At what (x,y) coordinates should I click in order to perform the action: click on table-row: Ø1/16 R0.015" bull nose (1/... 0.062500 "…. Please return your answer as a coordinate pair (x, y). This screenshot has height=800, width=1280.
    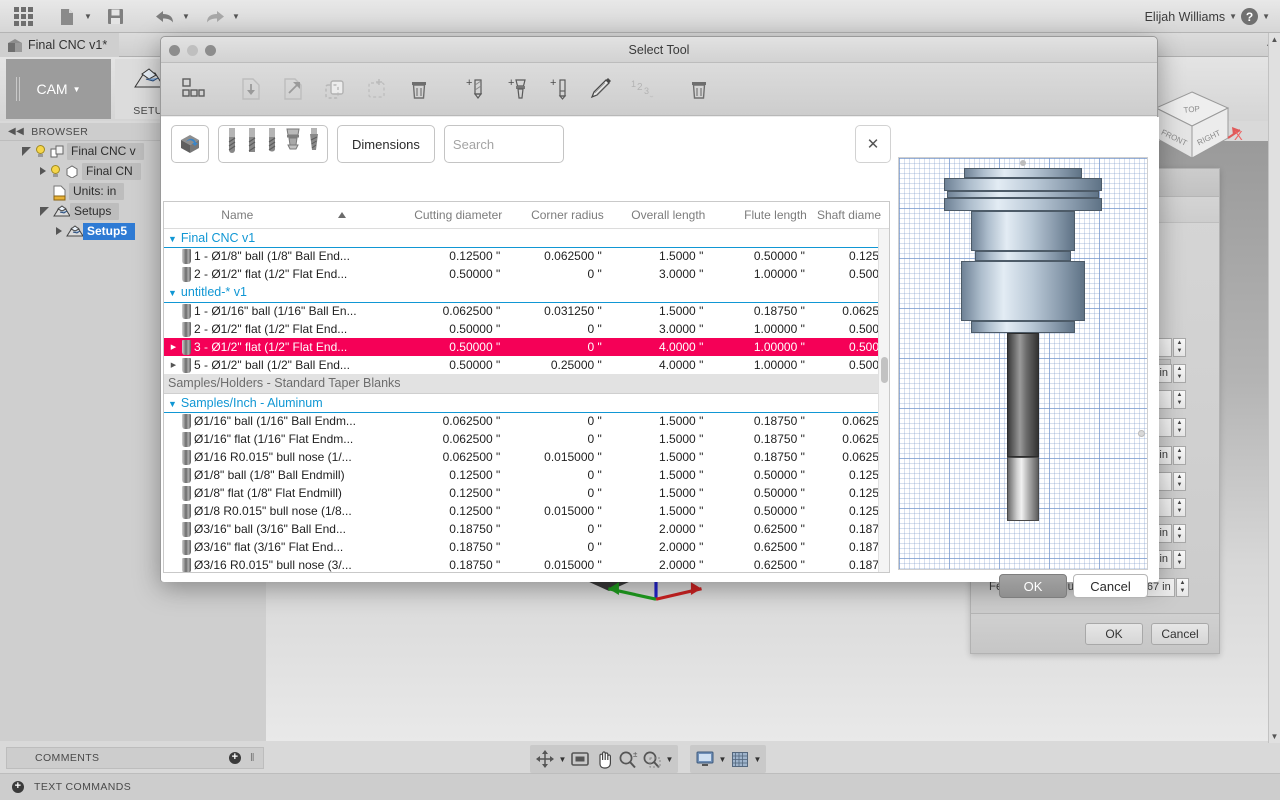
    Looking at the image, I should click on (526, 457).